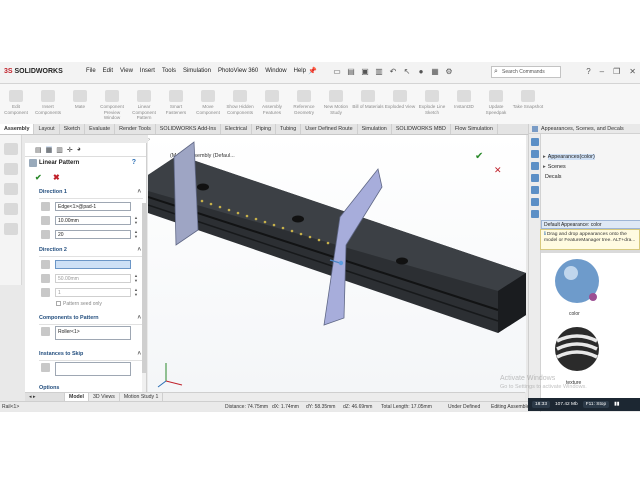 This screenshot has height=480, width=640. I want to click on direction2-edge-field, so click(93, 264).